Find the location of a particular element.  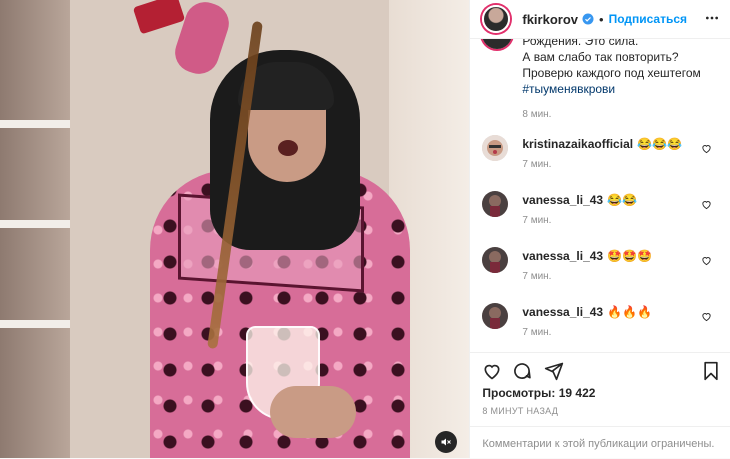

mute-button is located at coordinates (446, 442).